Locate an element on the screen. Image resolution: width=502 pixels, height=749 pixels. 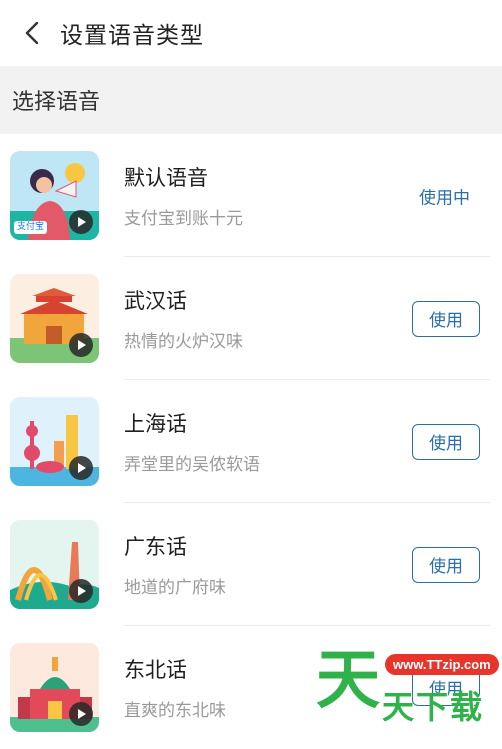
voice-name: 默认语音 is located at coordinates (166, 178).